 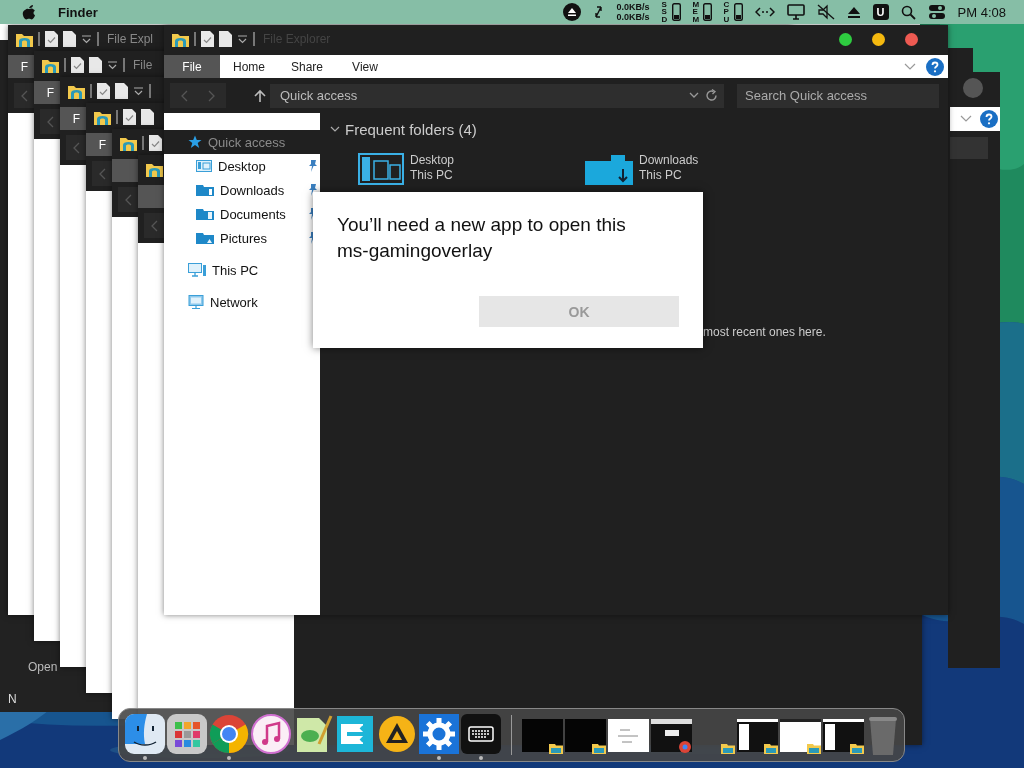 What do you see at coordinates (764, 12) in the screenshot?
I see `code-icon` at bounding box center [764, 12].